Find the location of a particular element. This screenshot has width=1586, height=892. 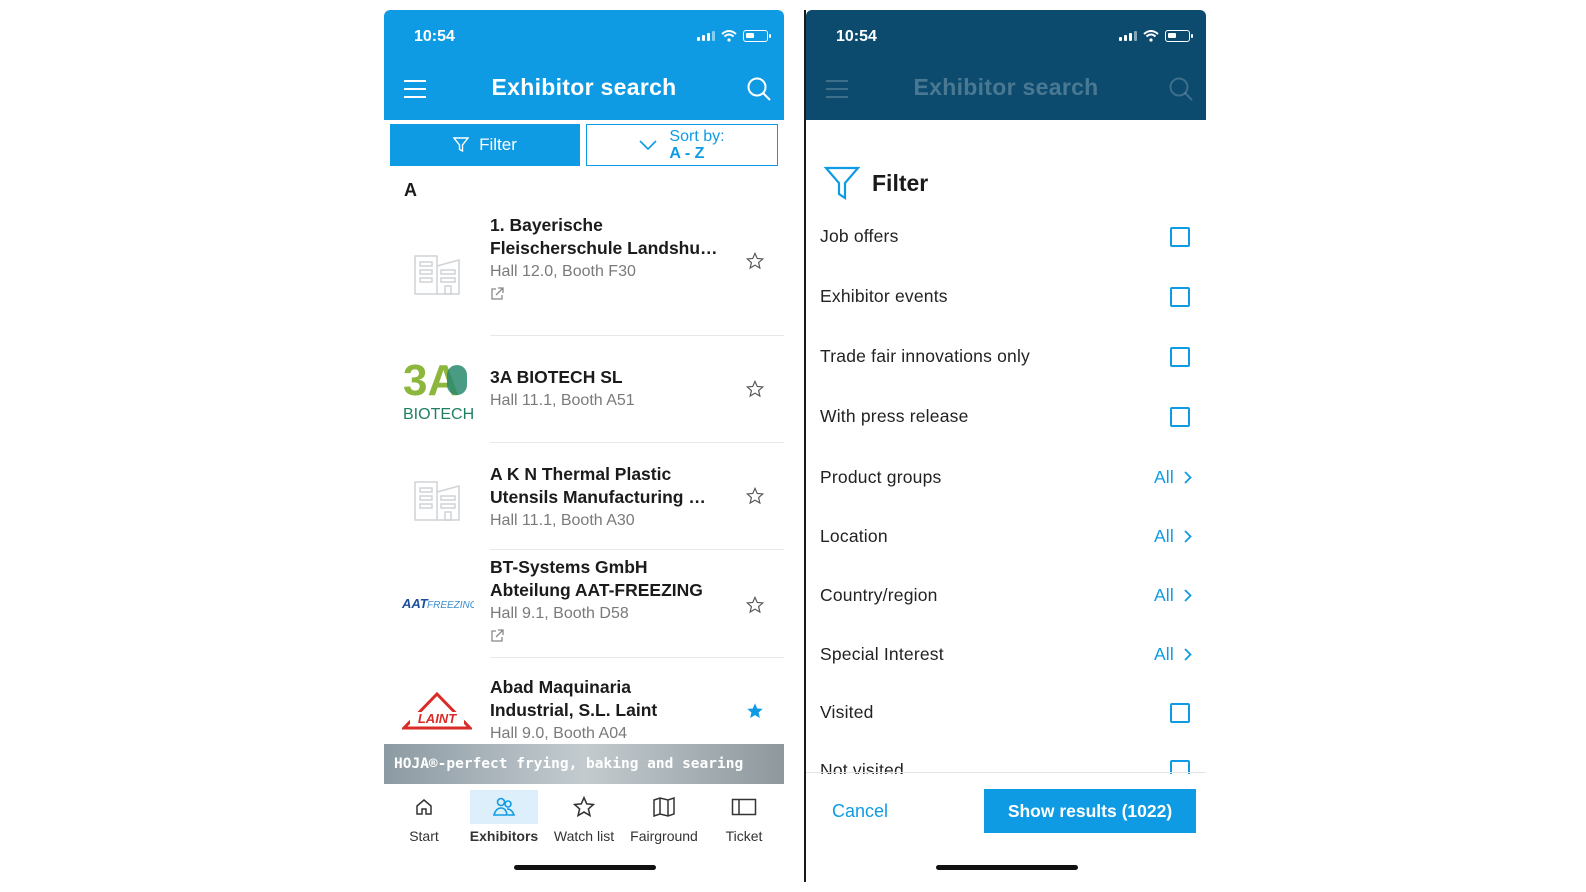

option-label: Exhibitor events is located at coordinates (884, 296).